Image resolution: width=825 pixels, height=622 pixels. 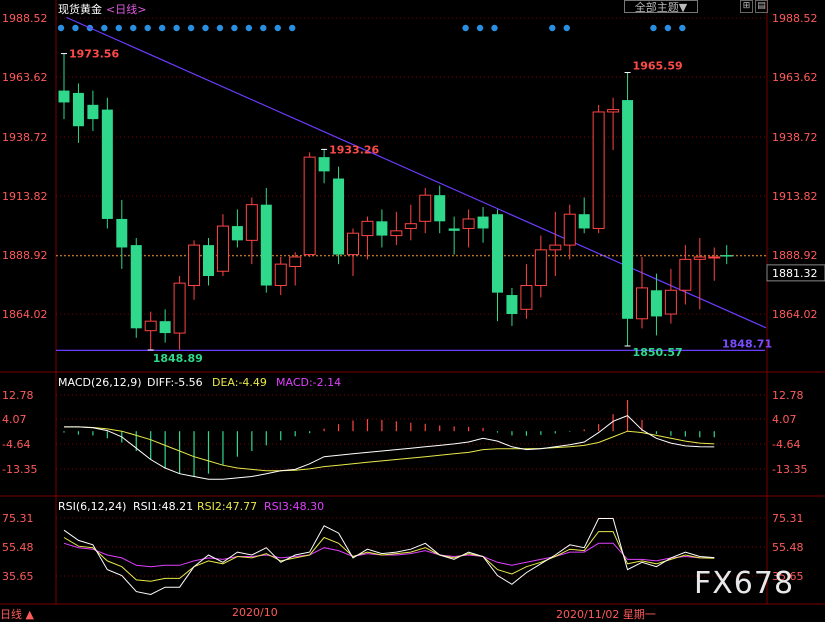 I want to click on date-axis-label-1: 2020/10, so click(x=255, y=612).